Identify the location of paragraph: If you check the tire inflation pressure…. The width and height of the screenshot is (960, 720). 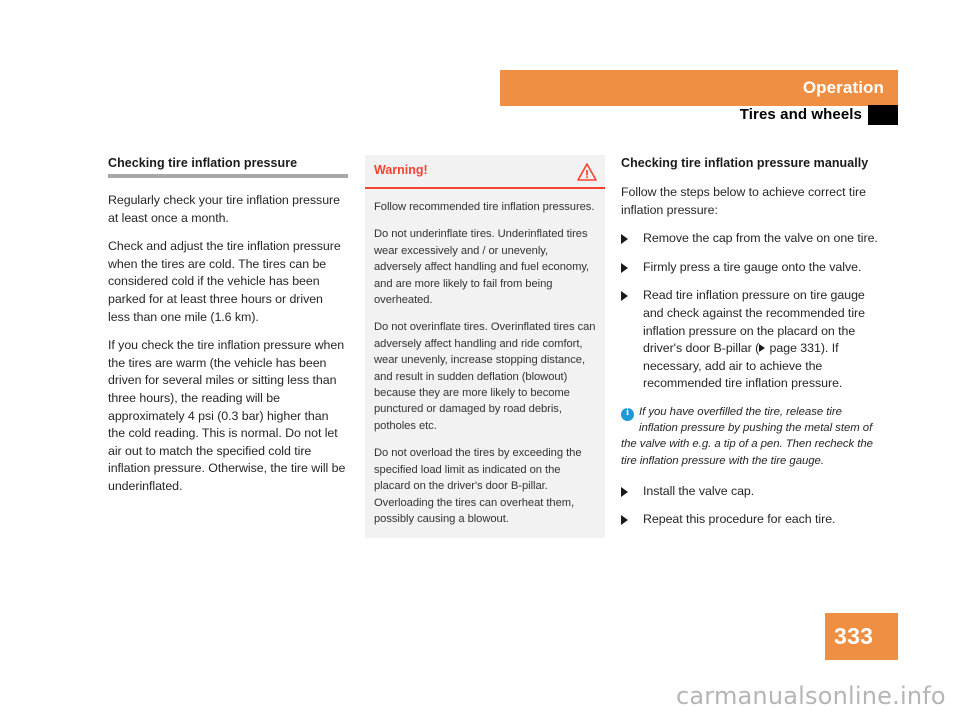
(227, 415).